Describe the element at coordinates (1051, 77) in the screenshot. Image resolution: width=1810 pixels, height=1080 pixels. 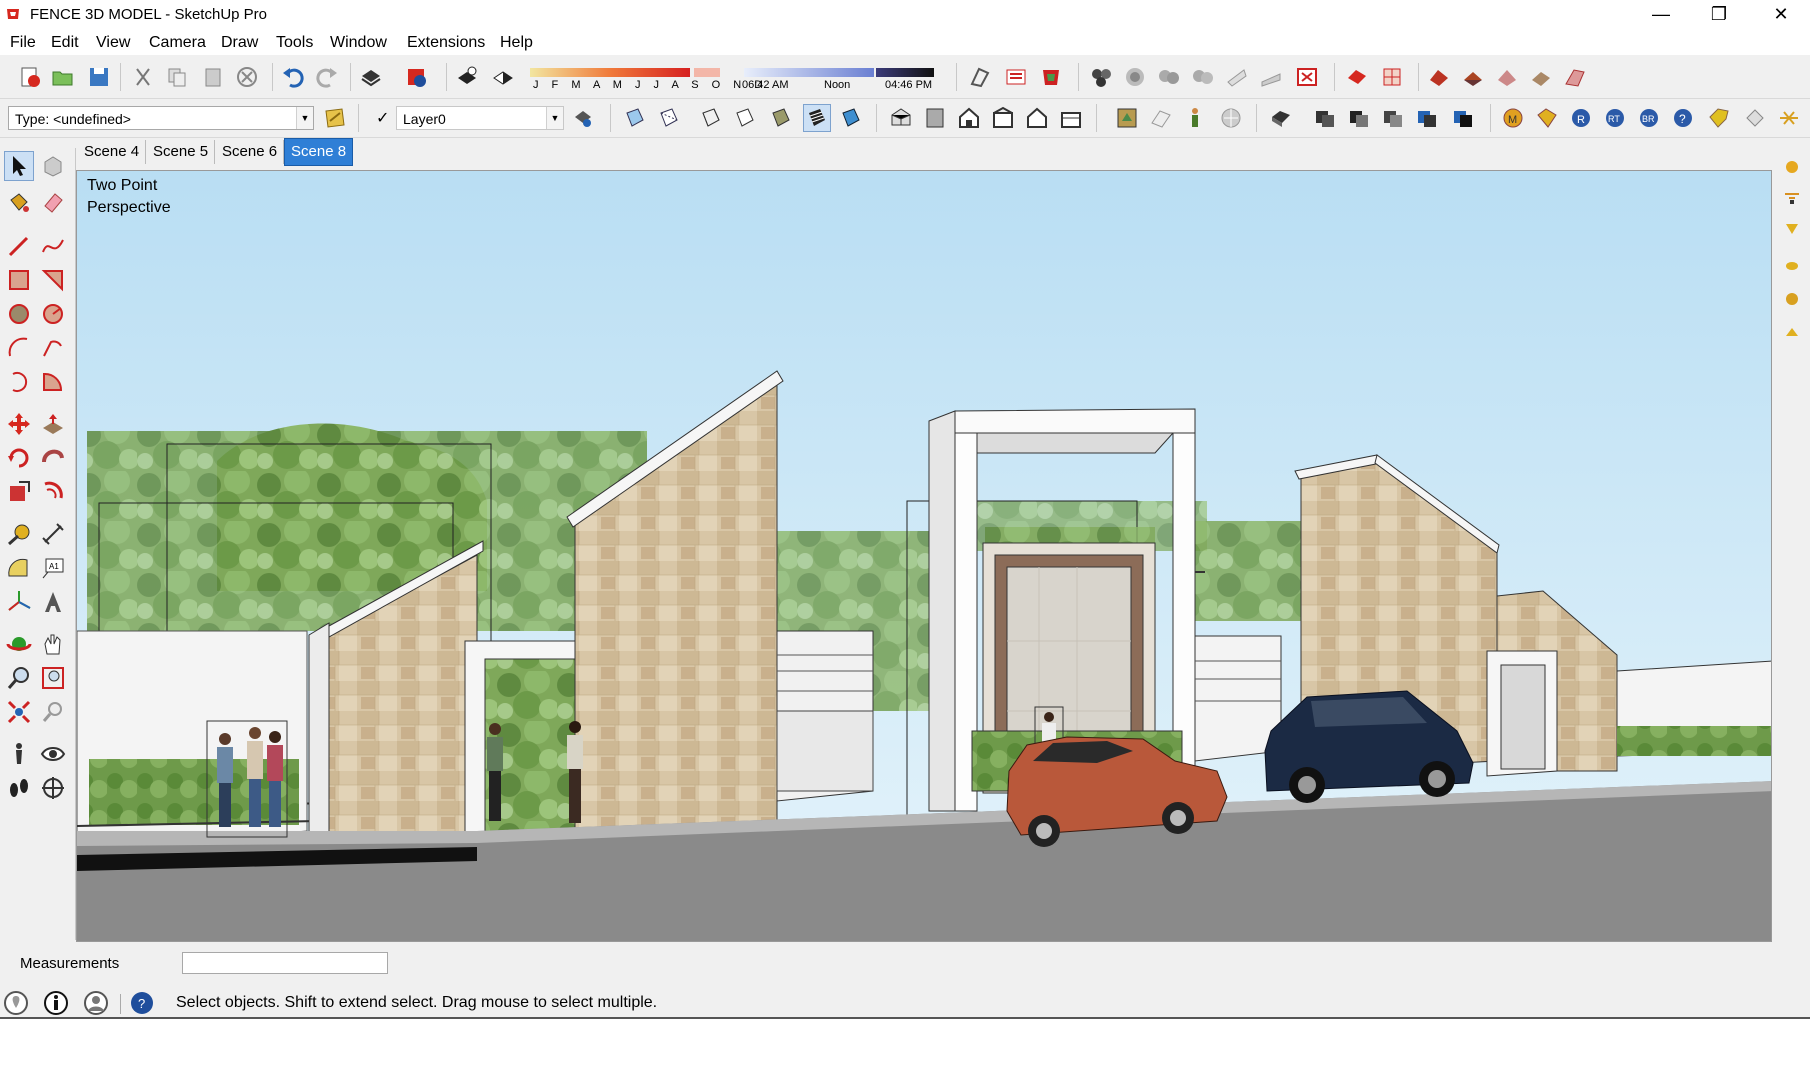
I see `section-cuts-icon` at that location.